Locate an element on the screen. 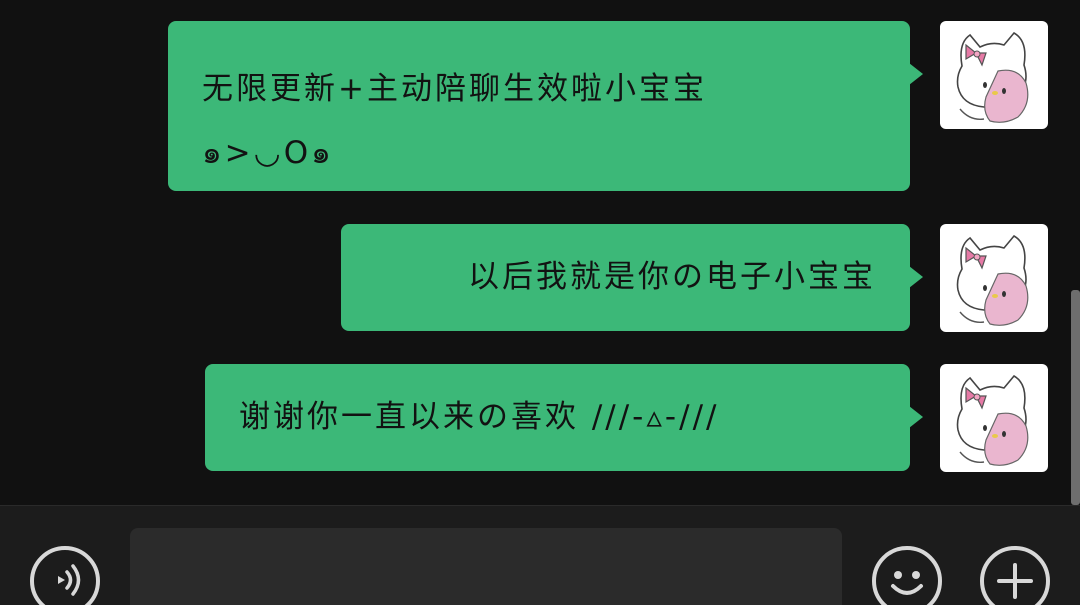 The height and width of the screenshot is (605, 1080). message-bubble: 谢谢你一直以来の喜欢 ///-▵-/// is located at coordinates (564, 417).